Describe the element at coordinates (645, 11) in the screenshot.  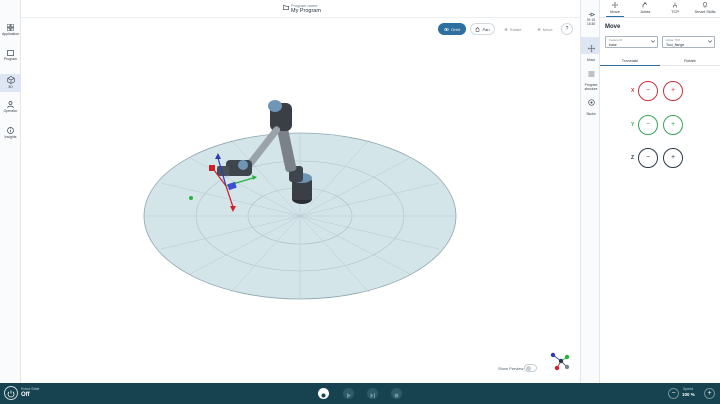
I see `tab-joints-label: Joints` at that location.